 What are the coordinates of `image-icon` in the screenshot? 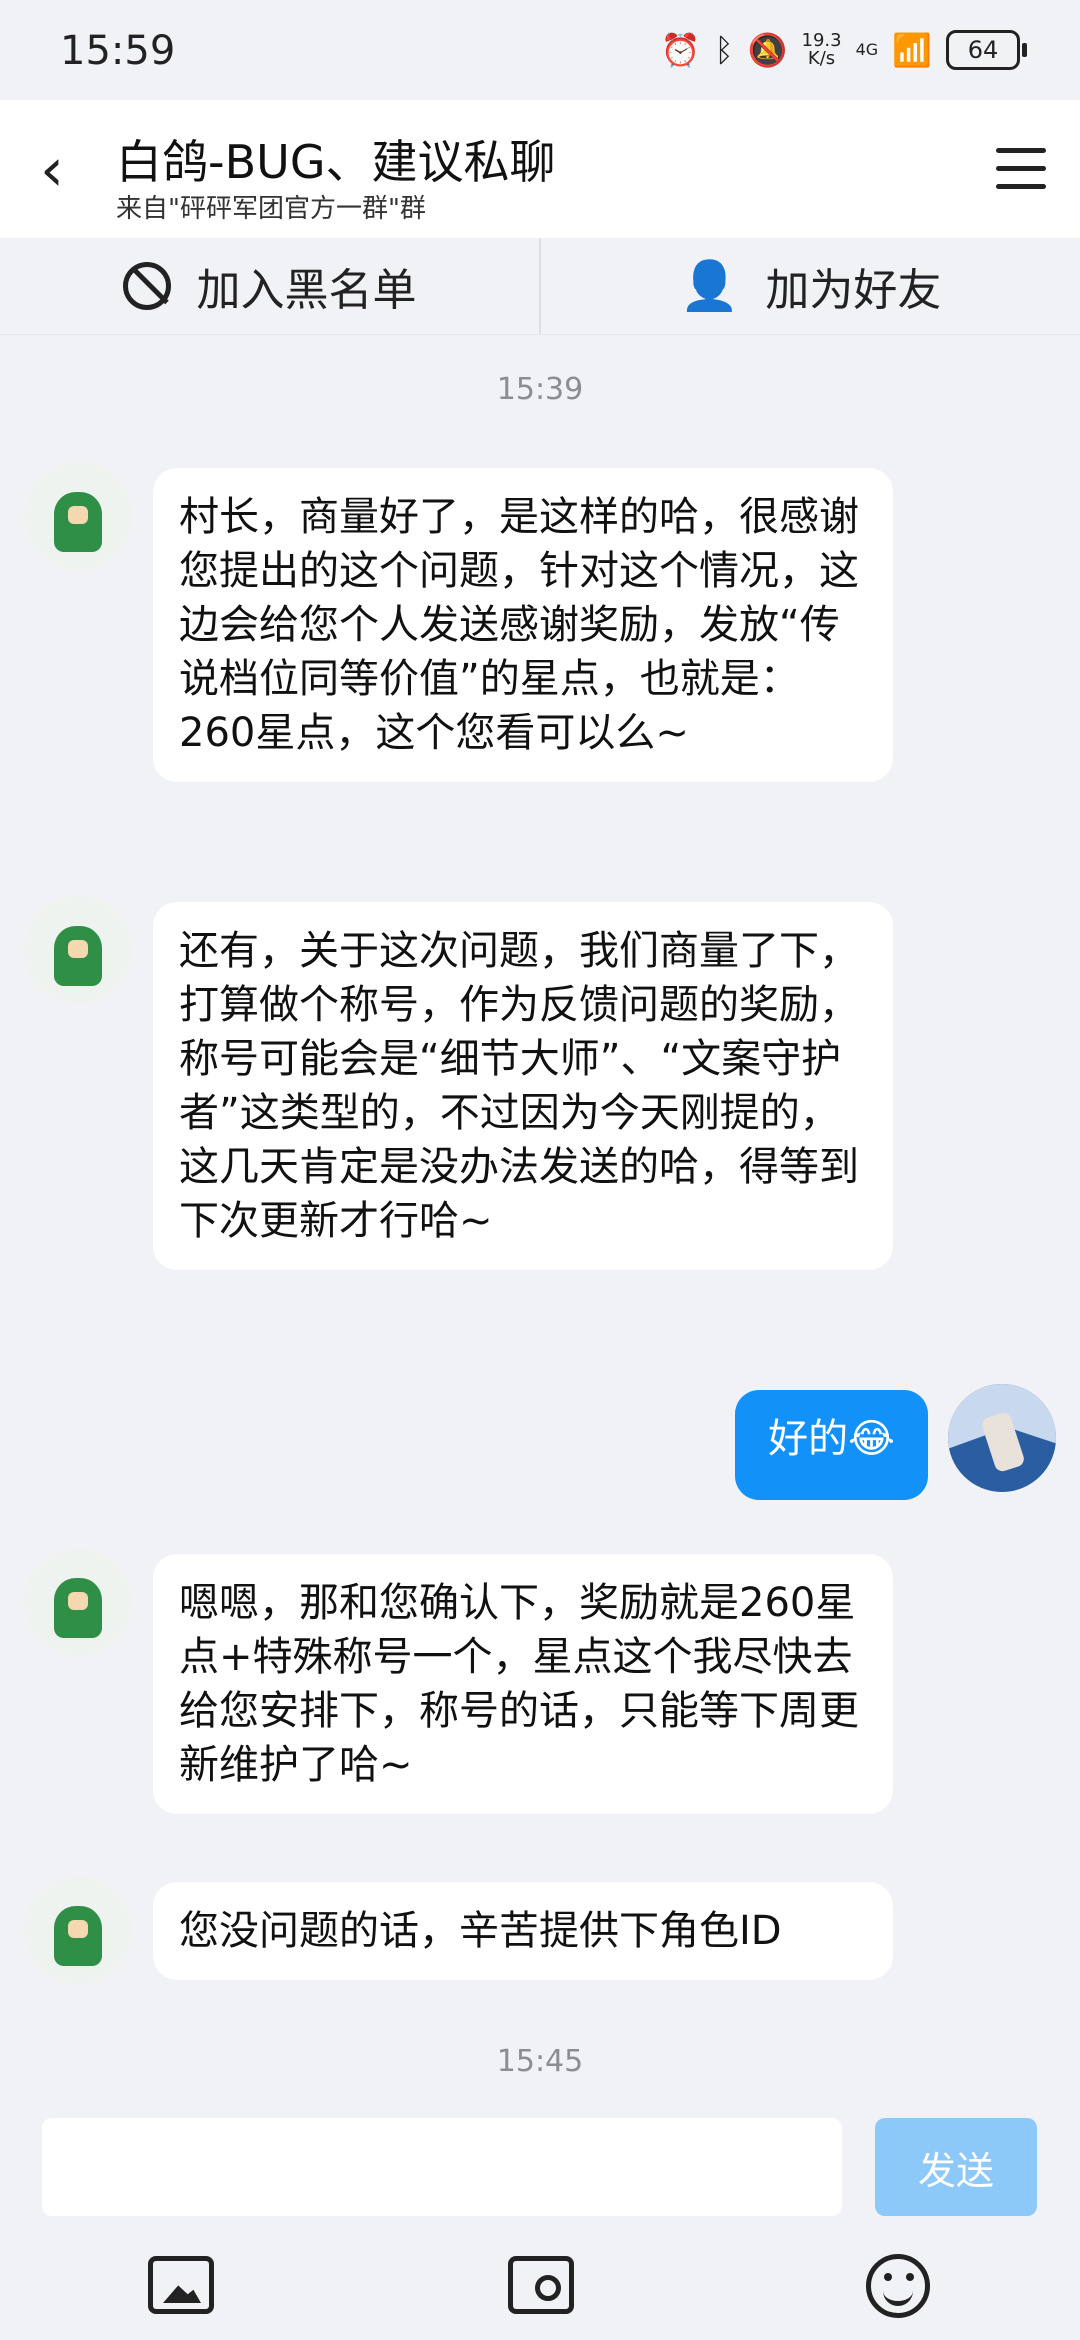 It's located at (181, 2285).